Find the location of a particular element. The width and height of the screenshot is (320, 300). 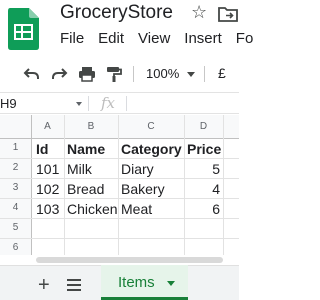

menu-format: Fo is located at coordinates (245, 39).